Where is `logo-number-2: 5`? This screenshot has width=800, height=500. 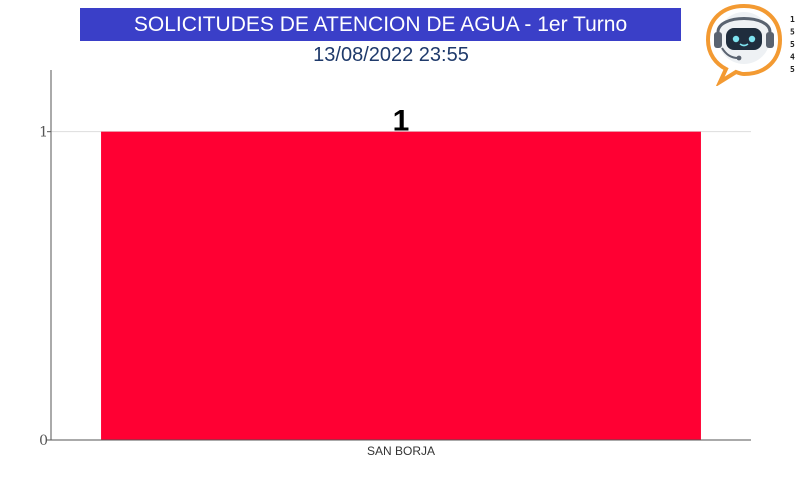 logo-number-2: 5 is located at coordinates (792, 44).